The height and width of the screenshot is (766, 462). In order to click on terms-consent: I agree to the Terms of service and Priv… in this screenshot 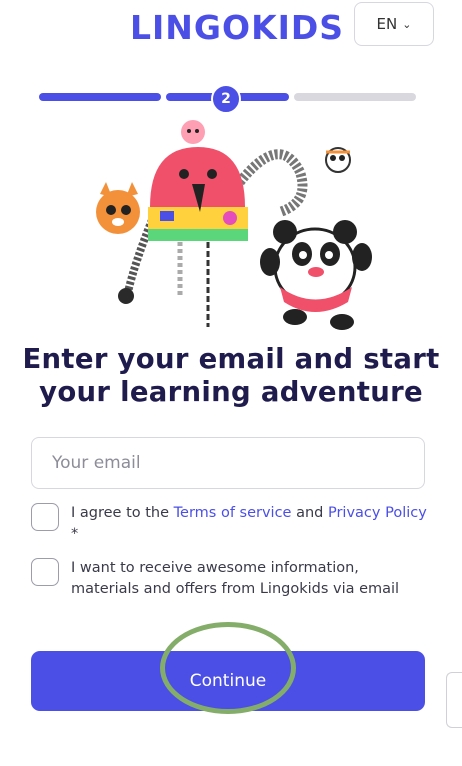, I will do `click(231, 524)`.